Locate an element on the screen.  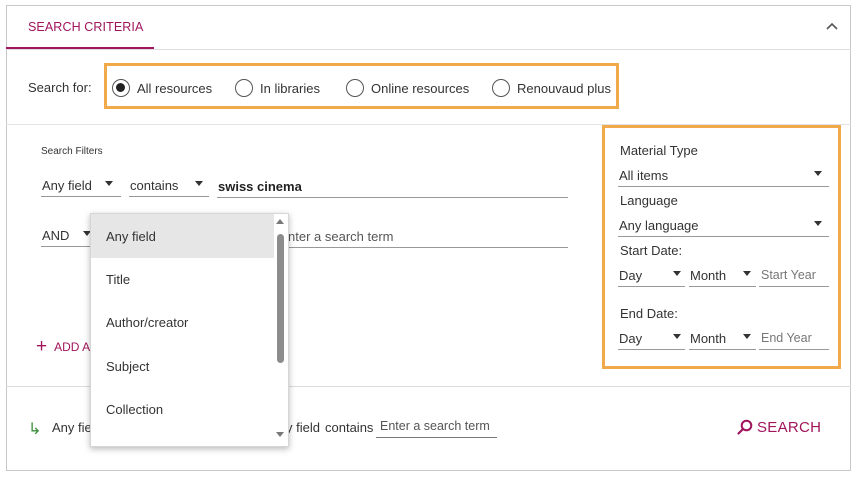
start-date-label: Start Date: is located at coordinates (651, 250).